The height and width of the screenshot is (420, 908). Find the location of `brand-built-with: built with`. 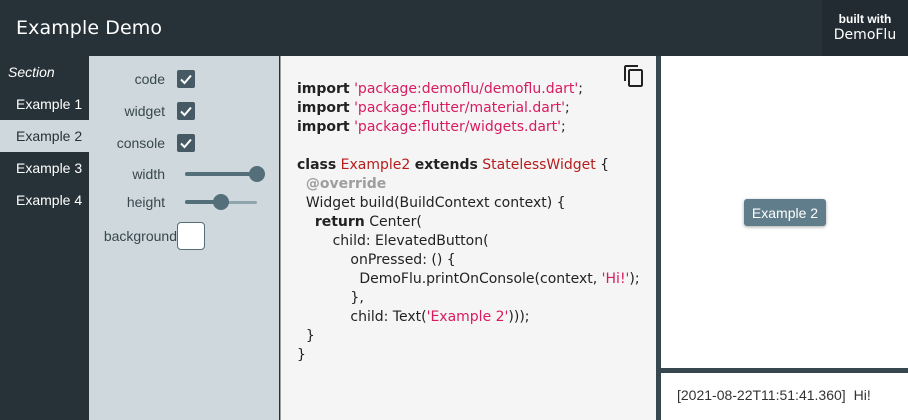

brand-built-with: built with is located at coordinates (865, 19).